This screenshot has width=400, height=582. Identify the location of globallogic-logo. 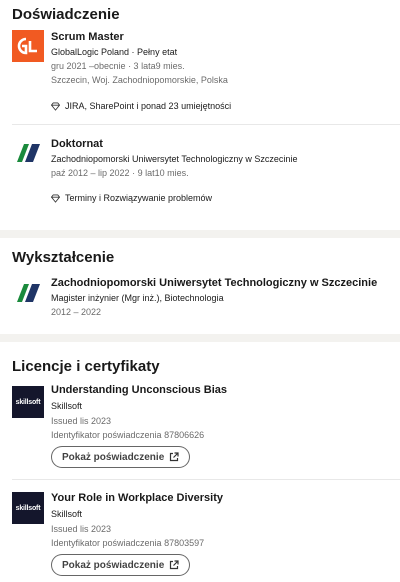
(28, 46).